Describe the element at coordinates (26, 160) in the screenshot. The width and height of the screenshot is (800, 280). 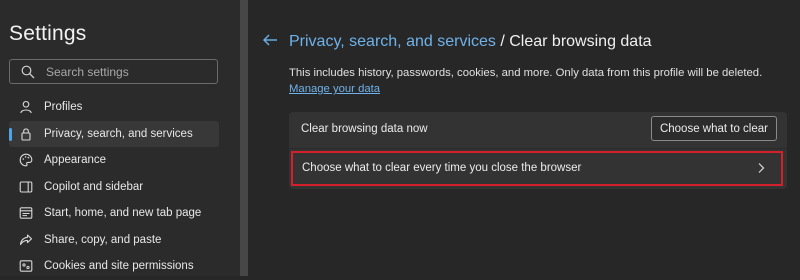
I see `palette-icon` at that location.